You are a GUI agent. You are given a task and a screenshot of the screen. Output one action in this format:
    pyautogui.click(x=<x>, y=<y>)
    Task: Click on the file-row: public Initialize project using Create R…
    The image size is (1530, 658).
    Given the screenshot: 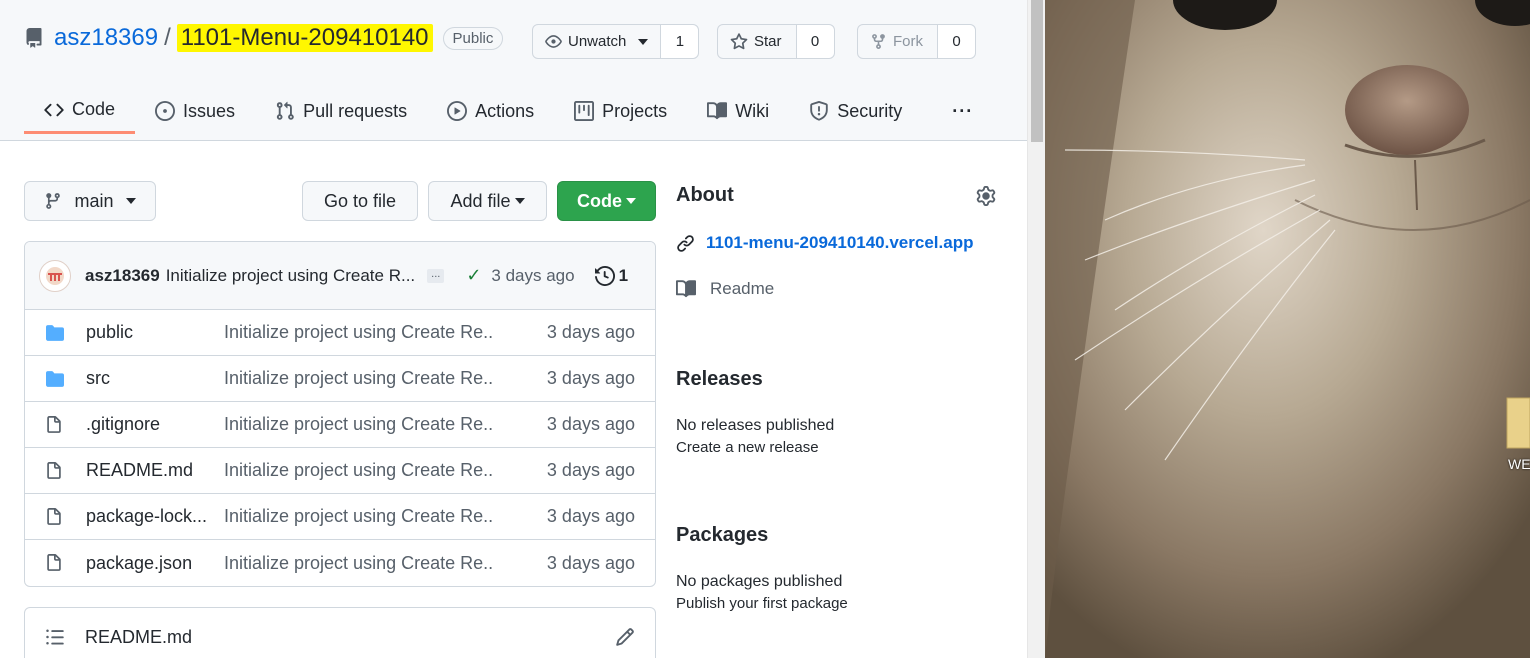 What is the action you would take?
    pyautogui.click(x=340, y=333)
    